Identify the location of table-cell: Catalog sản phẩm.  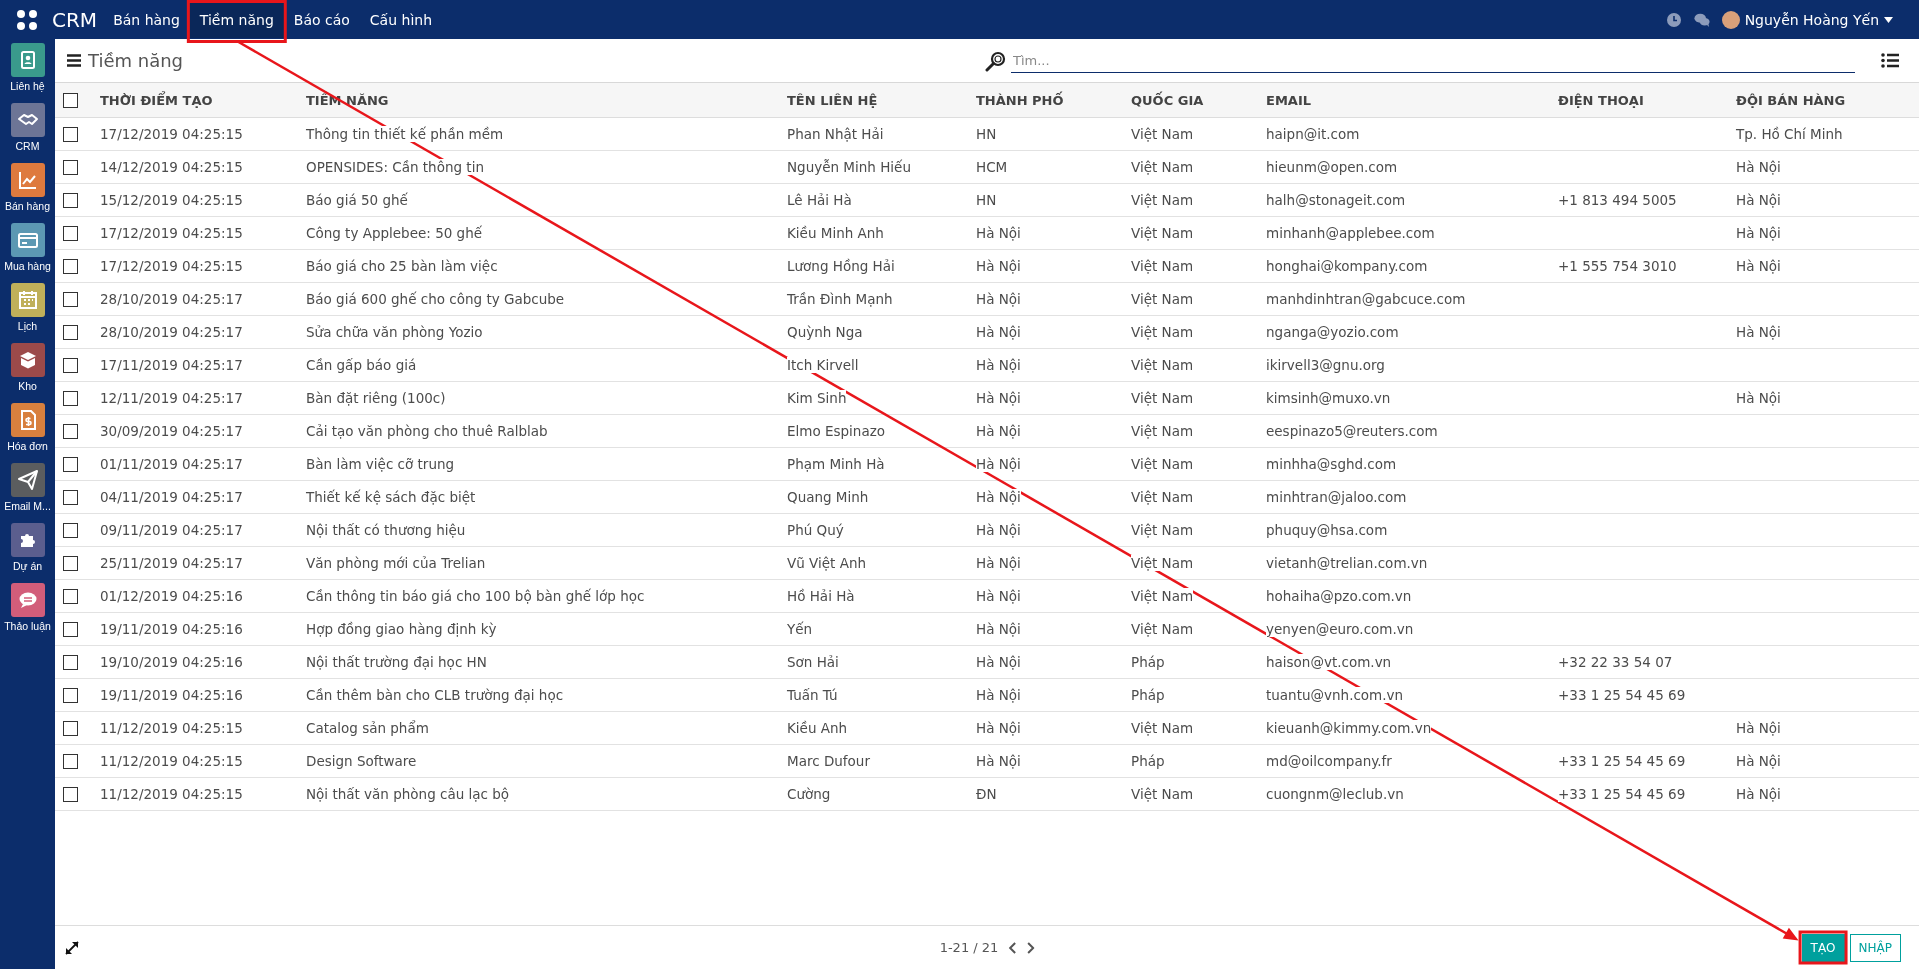
(367, 728).